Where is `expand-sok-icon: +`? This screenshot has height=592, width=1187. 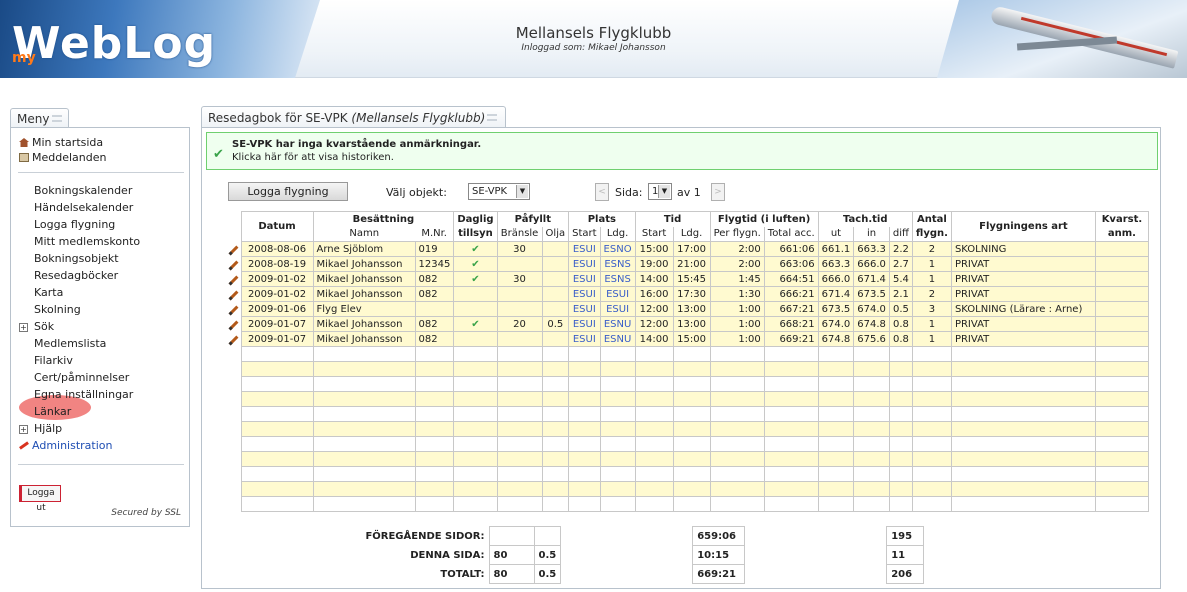
expand-sok-icon: + is located at coordinates (23, 327).